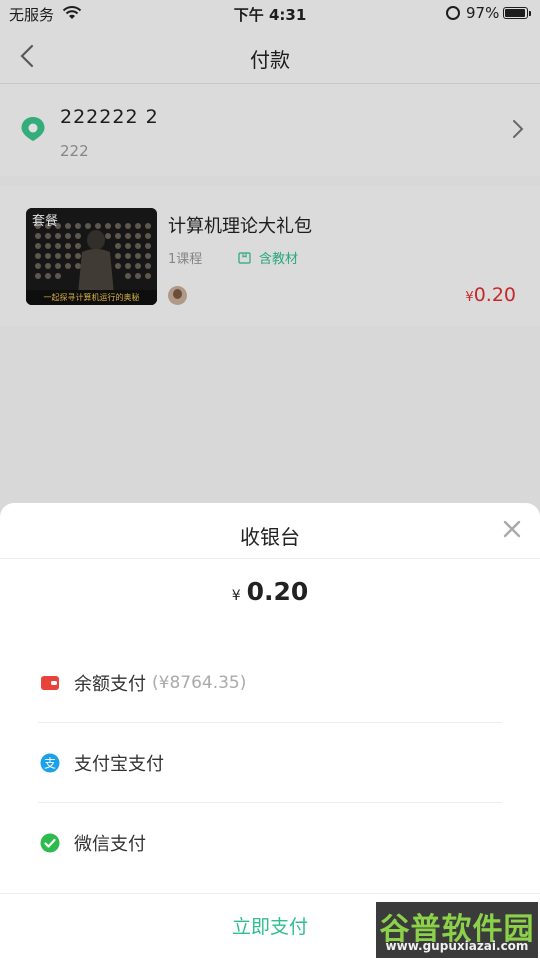 The width and height of the screenshot is (540, 960). Describe the element at coordinates (512, 529) in the screenshot. I see `close-icon` at that location.